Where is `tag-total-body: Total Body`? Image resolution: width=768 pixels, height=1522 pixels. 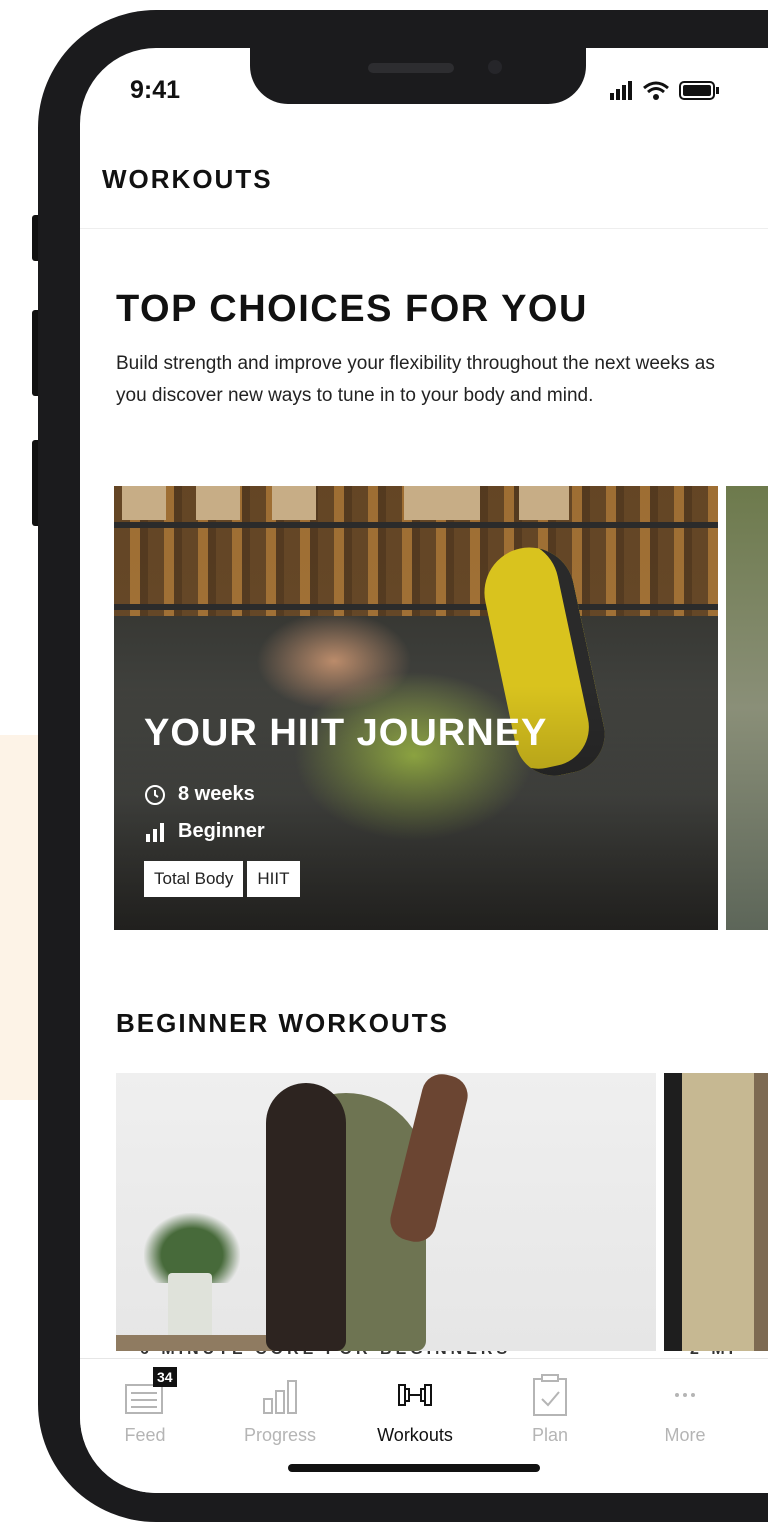
tag-total-body: Total Body is located at coordinates (194, 879).